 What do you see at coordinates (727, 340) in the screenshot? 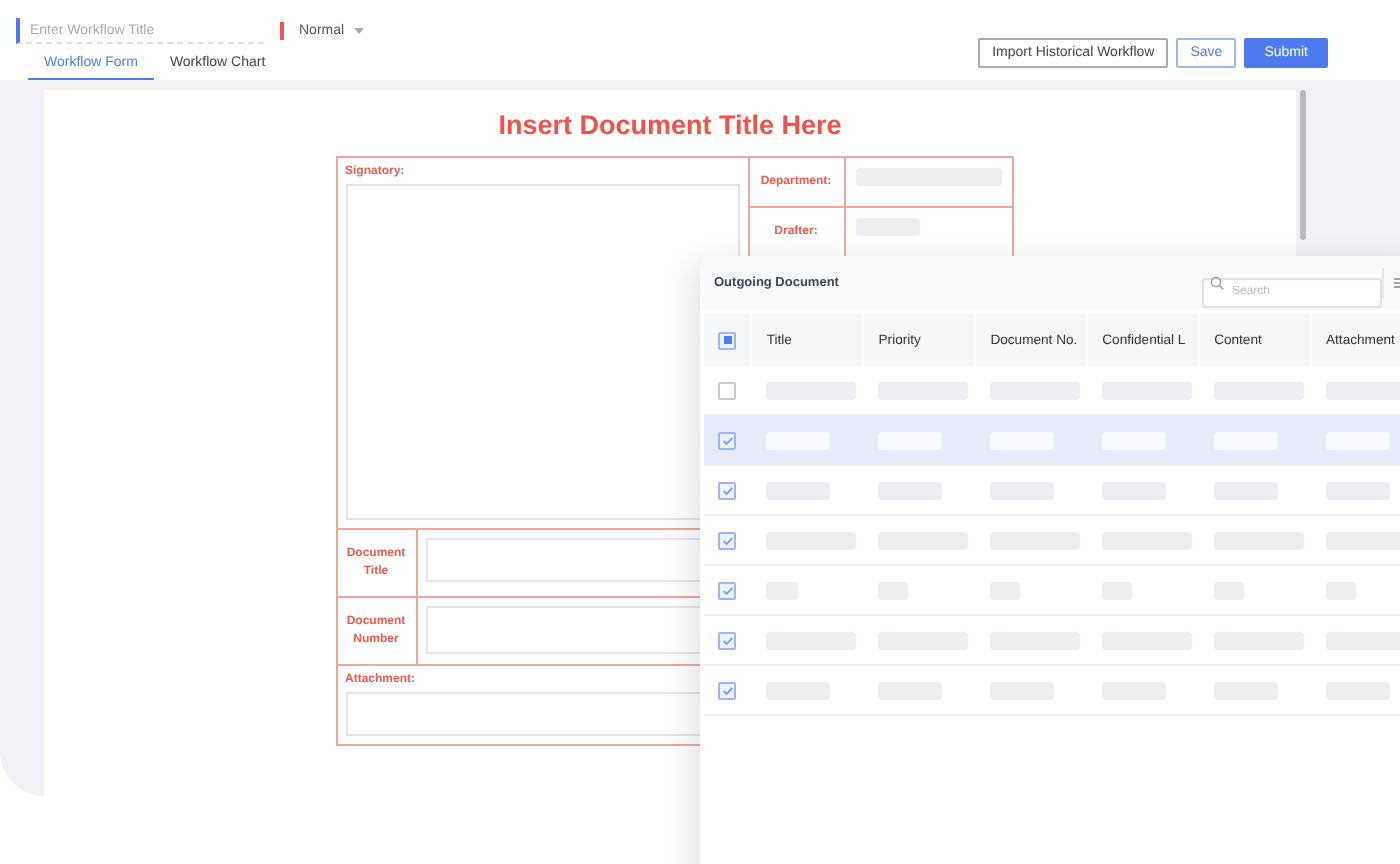
I see `select-all-checkbox` at bounding box center [727, 340].